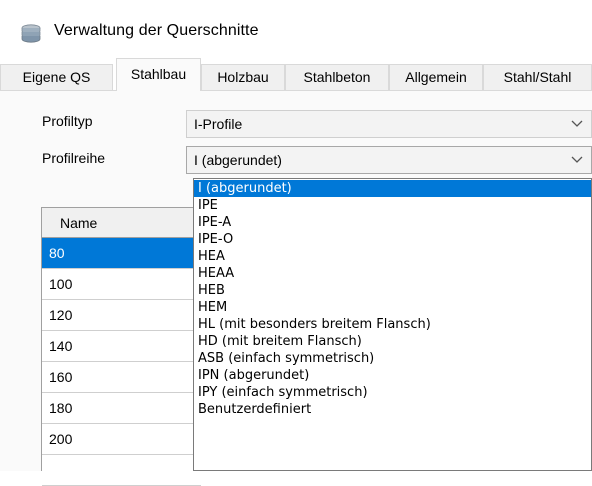 The image size is (592, 486). I want to click on table-cell: 160, so click(61, 377).